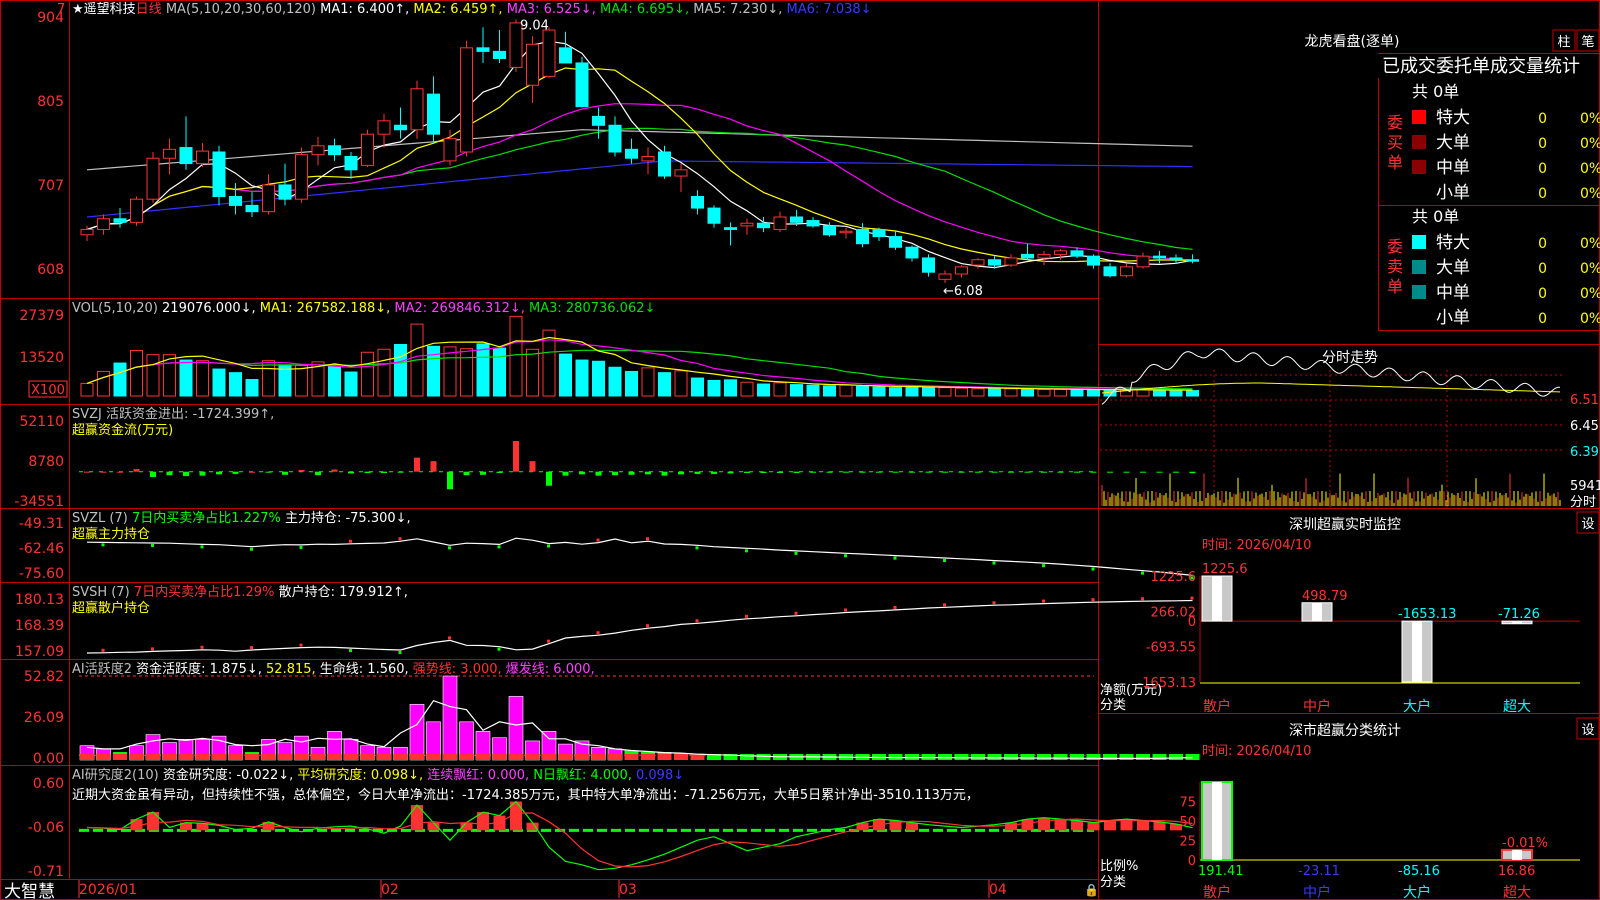  Describe the element at coordinates (108, 890) in the screenshot. I see `x-label: 2026/01` at that location.